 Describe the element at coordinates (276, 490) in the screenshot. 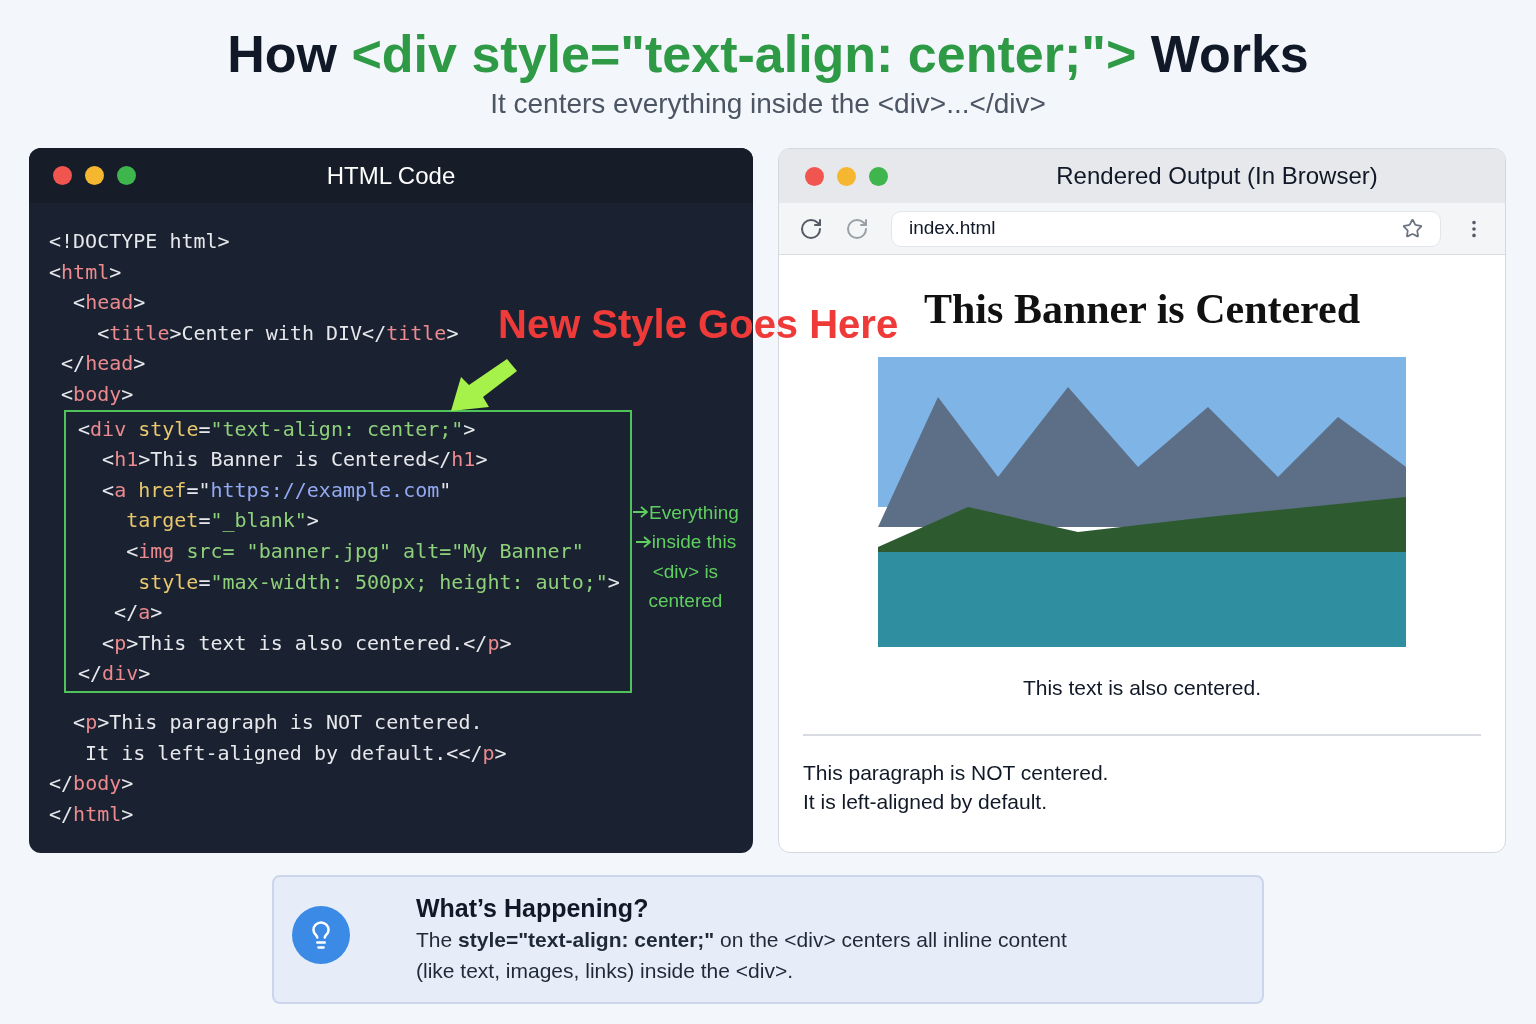

I see `code-line: <a href="https://example.com"` at that location.